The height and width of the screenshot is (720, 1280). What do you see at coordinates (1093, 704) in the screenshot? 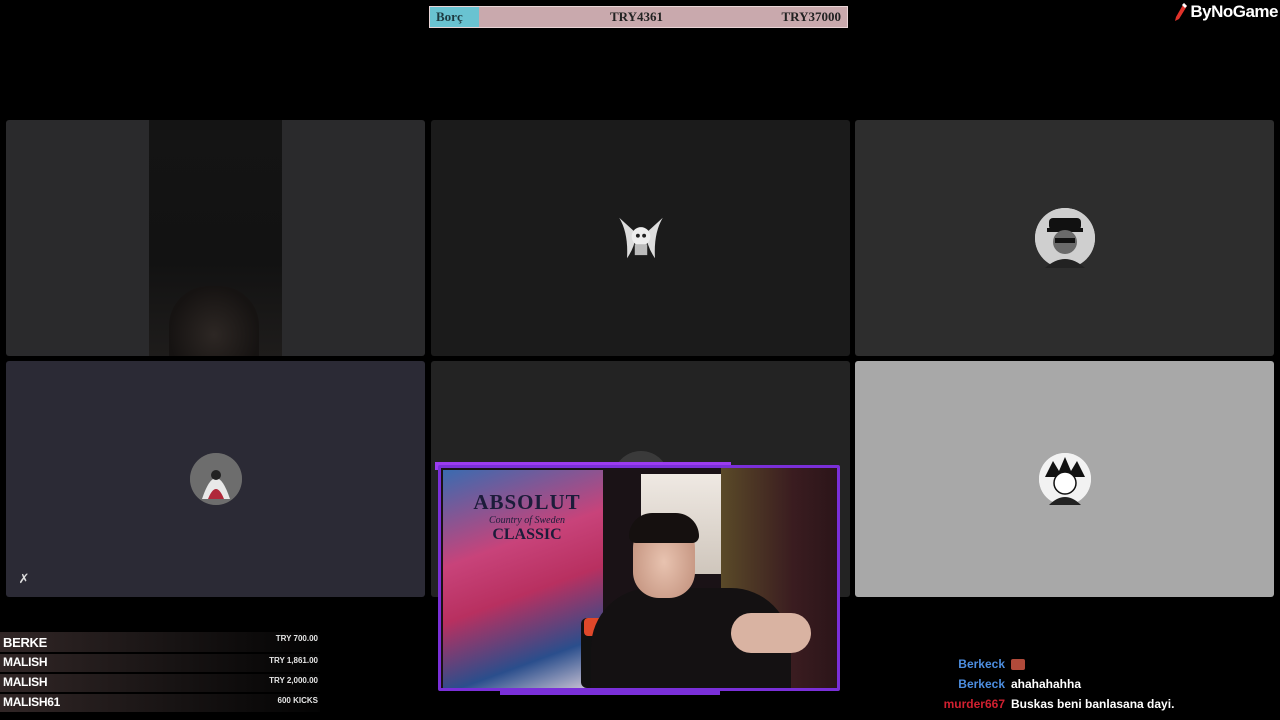
I see `chat-text: Buskas beni banlasana dayi.` at bounding box center [1093, 704].